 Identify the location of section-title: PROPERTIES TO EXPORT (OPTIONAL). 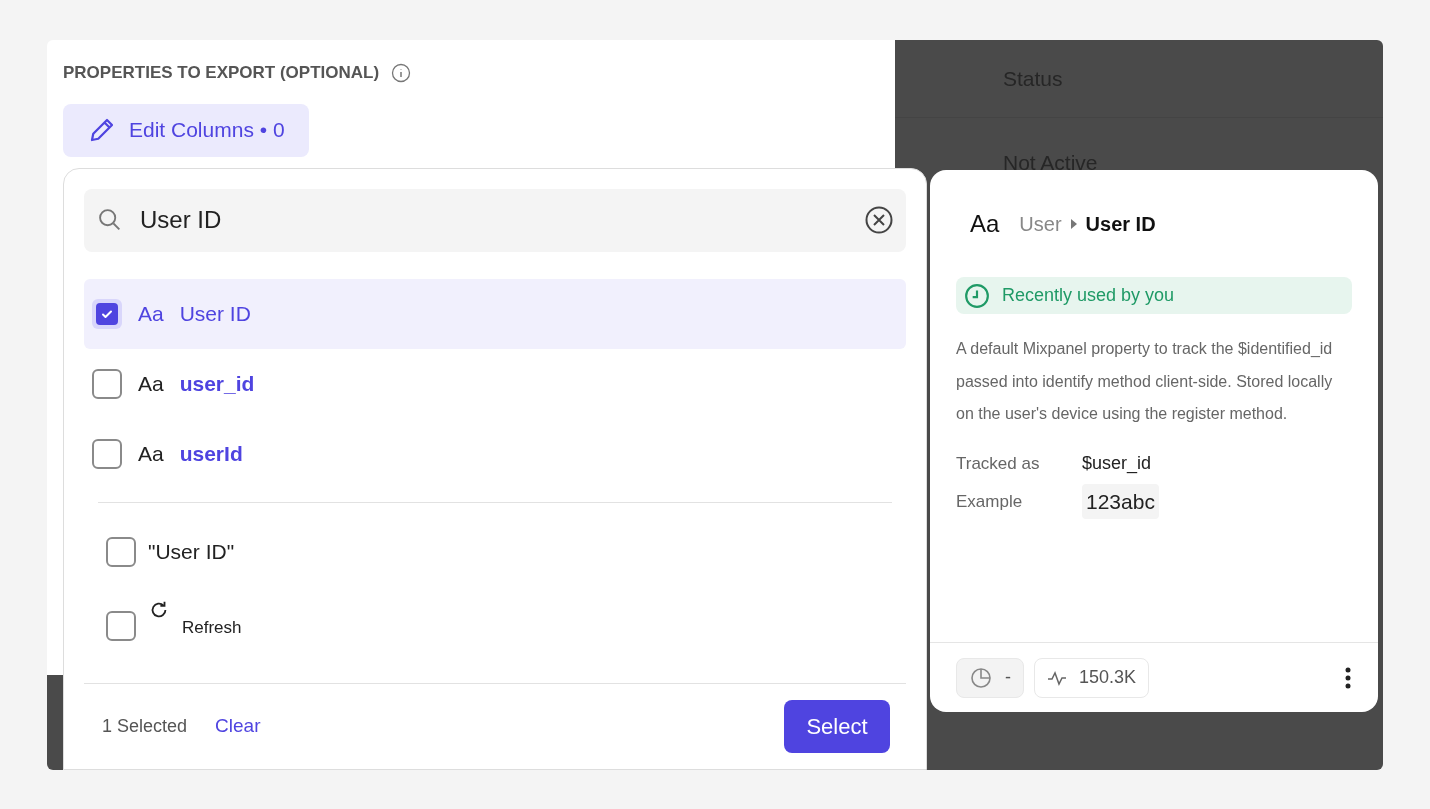
(221, 73).